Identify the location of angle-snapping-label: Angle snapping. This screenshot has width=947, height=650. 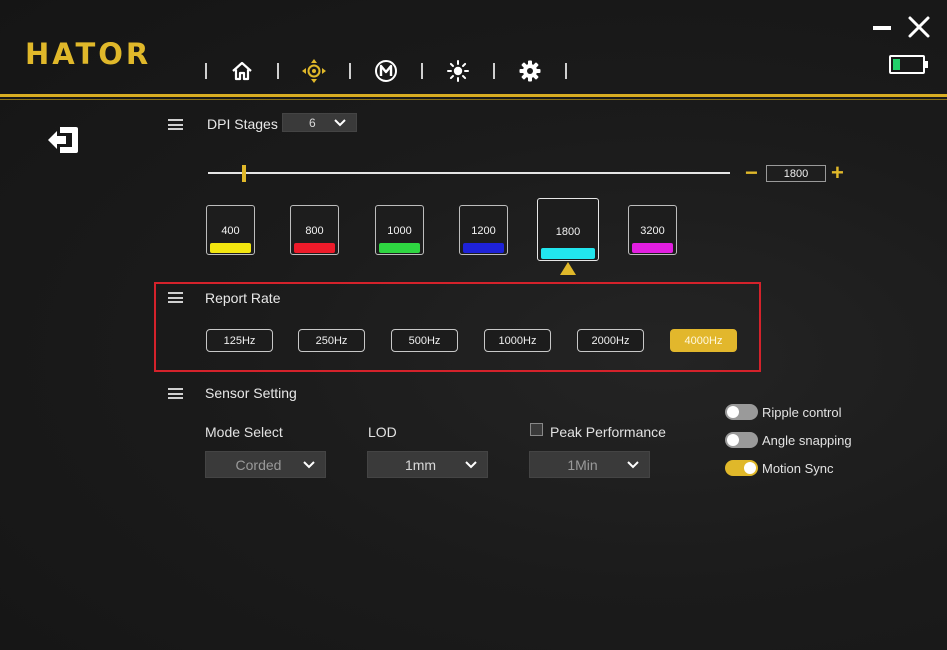
(807, 440).